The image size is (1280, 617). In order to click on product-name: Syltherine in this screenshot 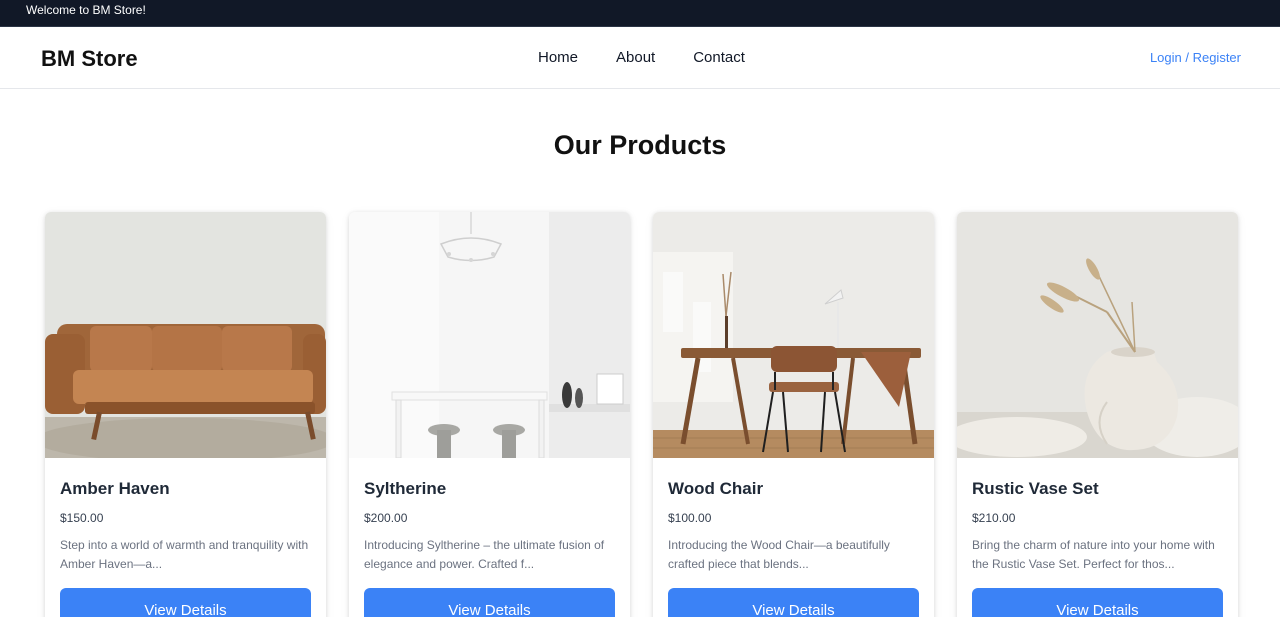, I will do `click(405, 488)`.